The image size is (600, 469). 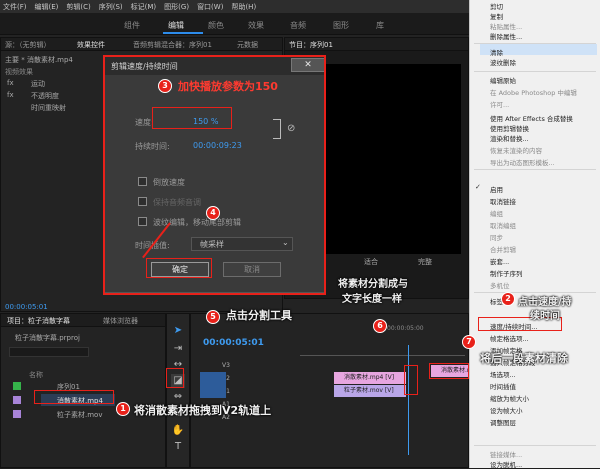 I want to click on fx-time-remap: 时间重映射, so click(x=48, y=108).